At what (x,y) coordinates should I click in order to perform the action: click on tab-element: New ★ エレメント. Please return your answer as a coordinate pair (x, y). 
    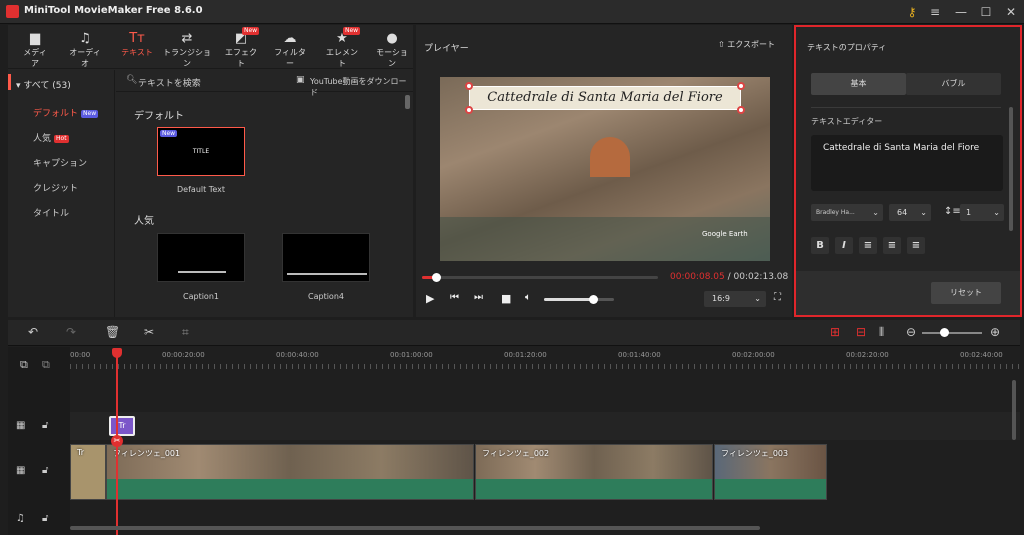
    Looking at the image, I should click on (342, 48).